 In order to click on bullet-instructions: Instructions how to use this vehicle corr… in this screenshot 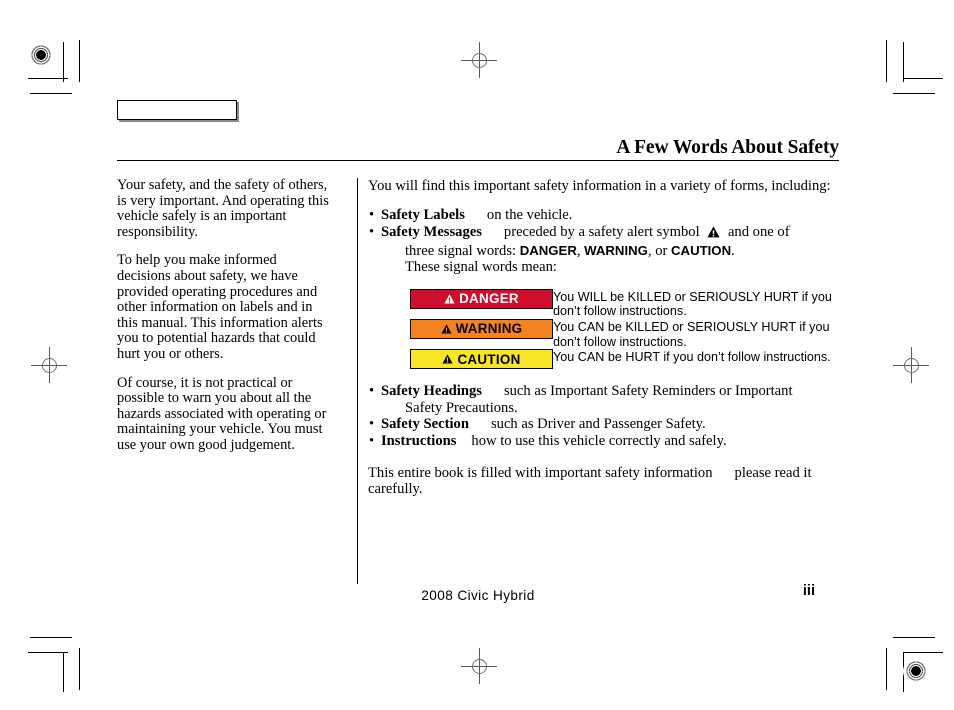, I will do `click(603, 441)`.